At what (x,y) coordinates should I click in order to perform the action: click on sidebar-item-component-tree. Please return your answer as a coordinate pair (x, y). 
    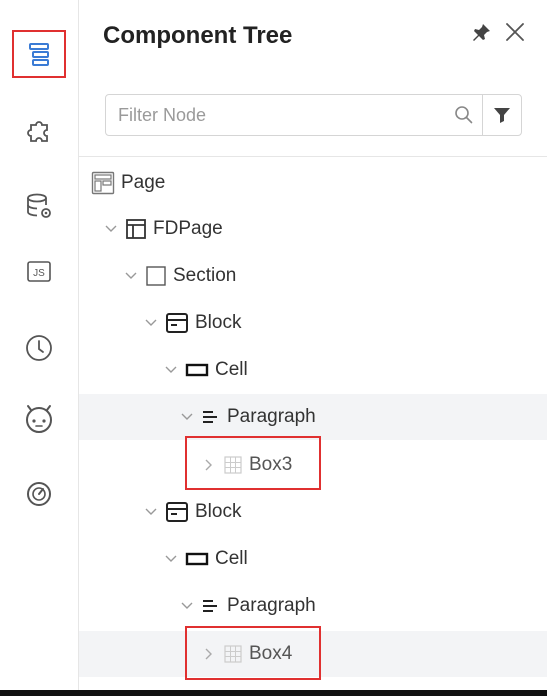
    Looking at the image, I should click on (39, 54).